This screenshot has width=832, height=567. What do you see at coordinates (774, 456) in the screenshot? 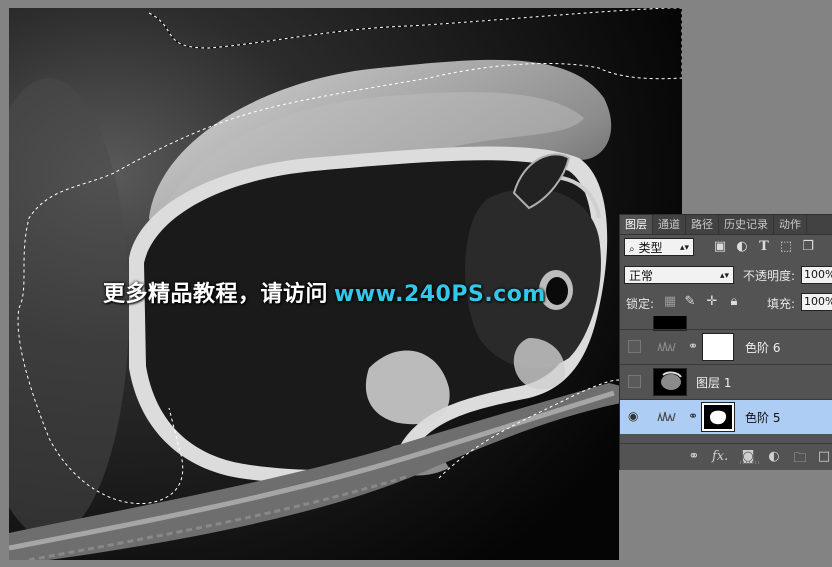
I see `adjustment-layer-icon: ◐` at bounding box center [774, 456].